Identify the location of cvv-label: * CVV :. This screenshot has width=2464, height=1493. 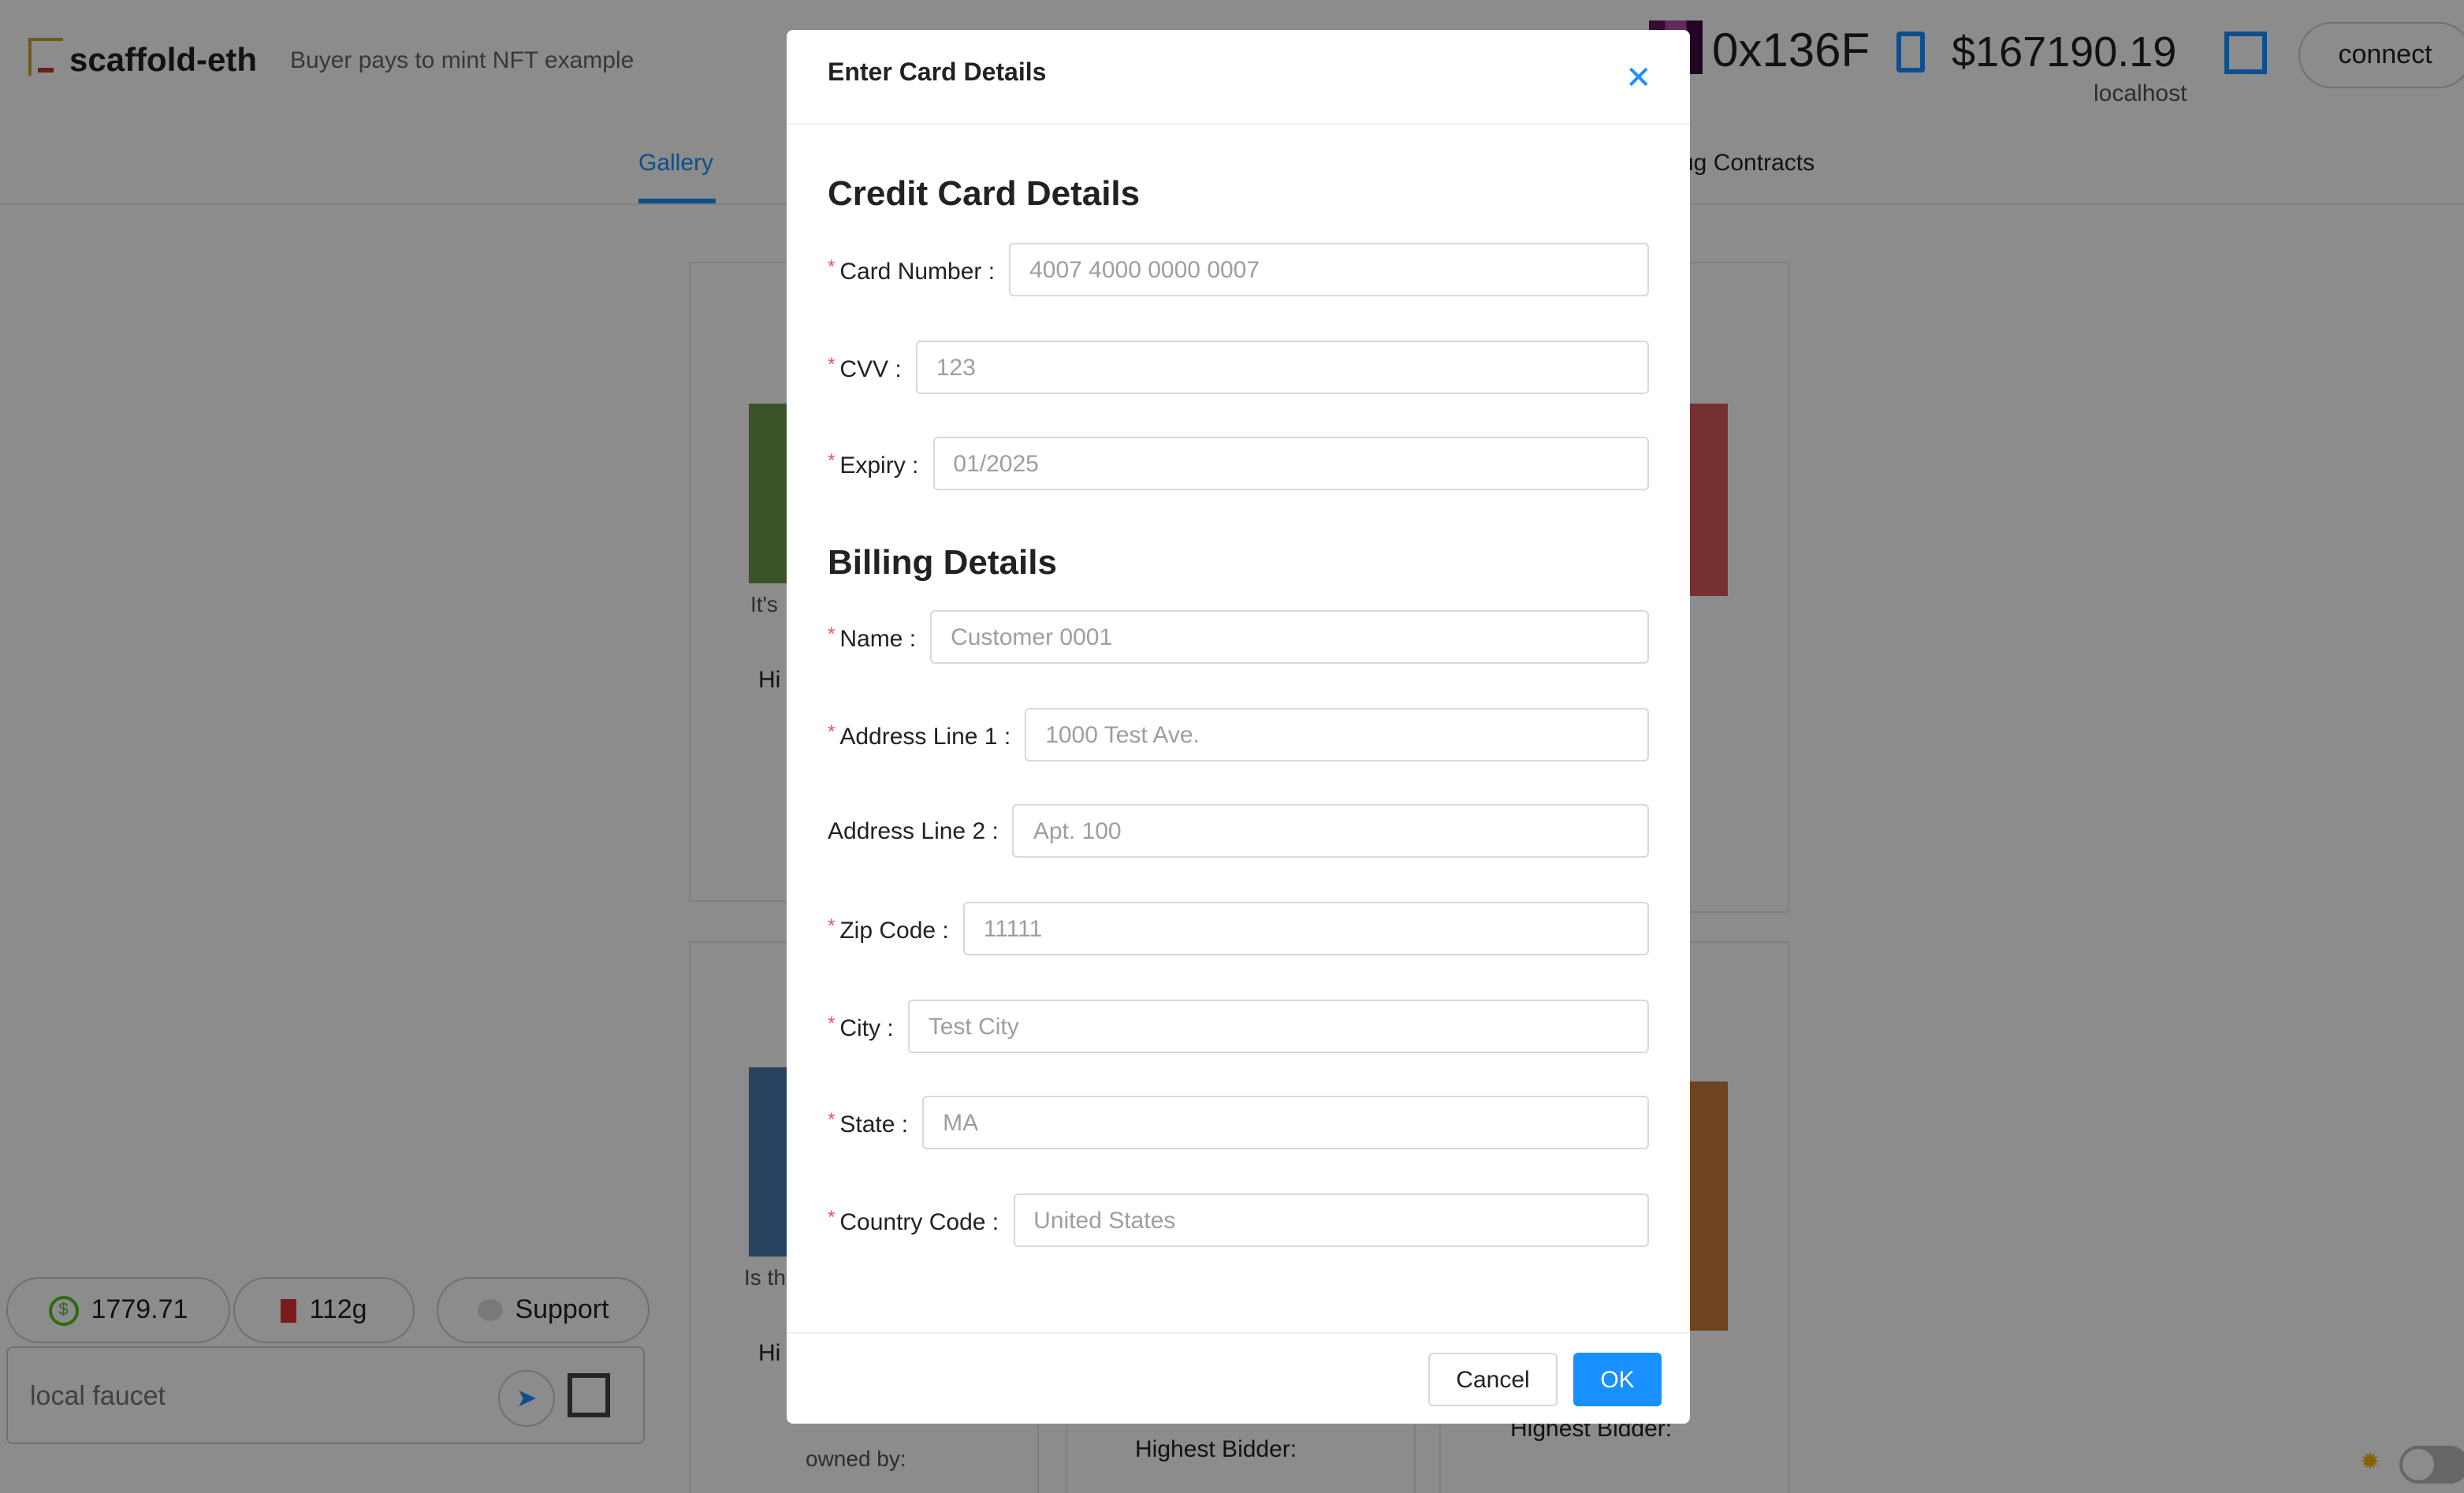
(872, 367).